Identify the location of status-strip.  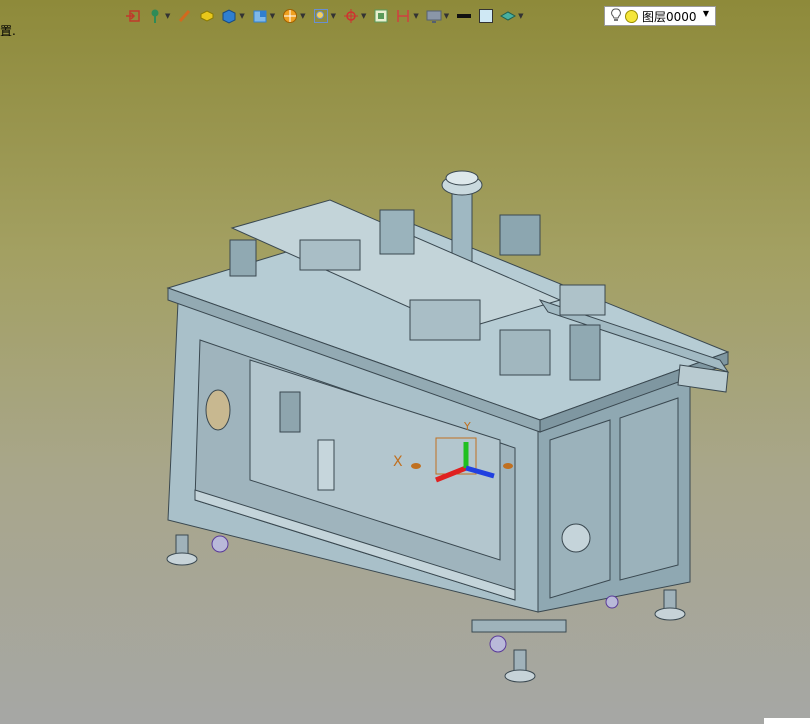
(787, 721).